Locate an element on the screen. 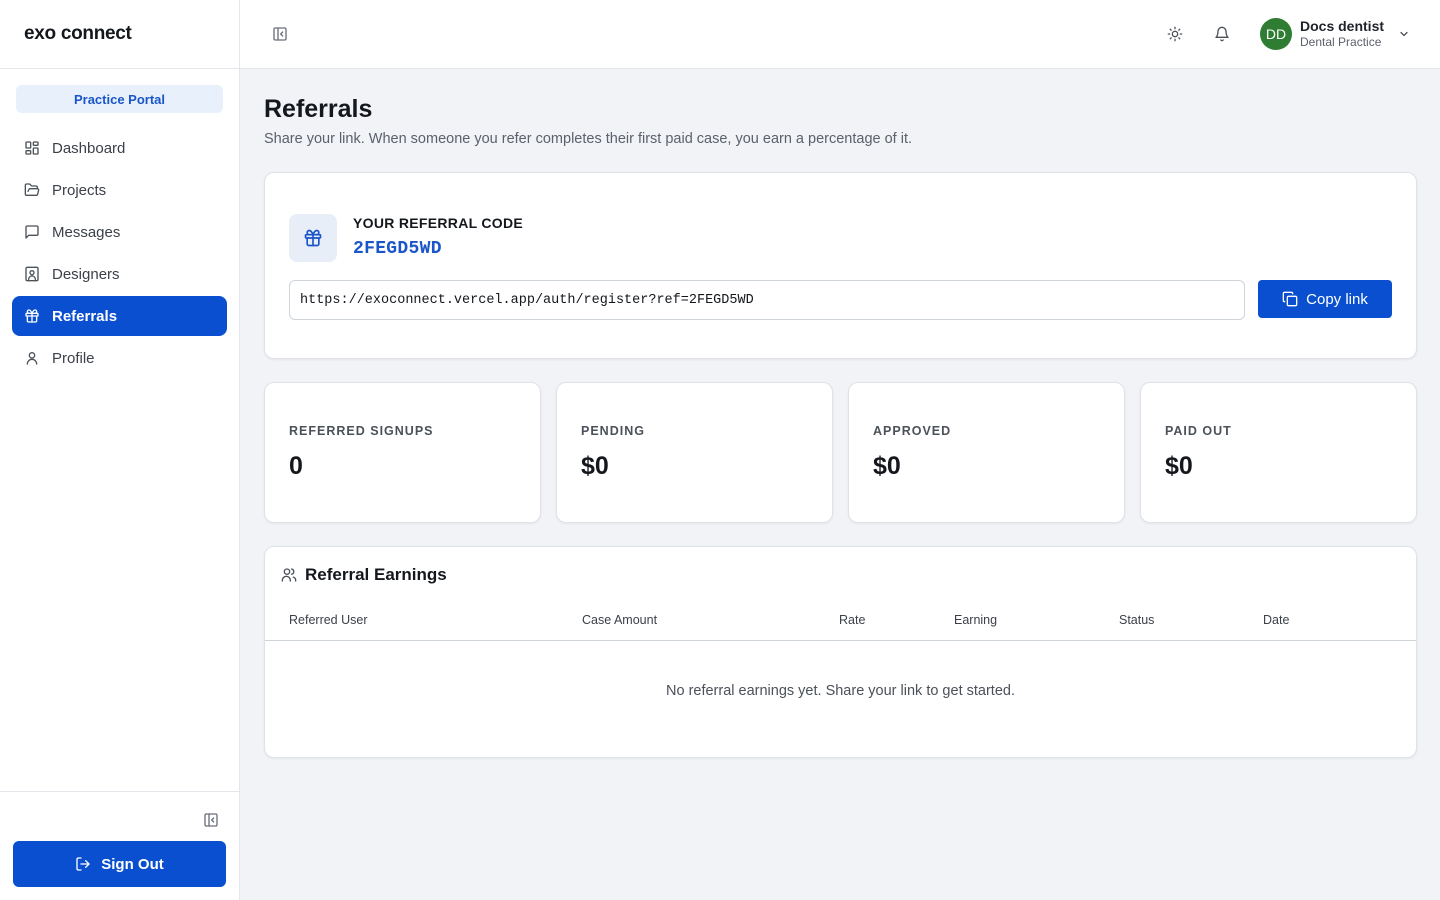 Image resolution: width=1440 pixels, height=900 pixels. column-header-referred-user: Referred User is located at coordinates (328, 620).